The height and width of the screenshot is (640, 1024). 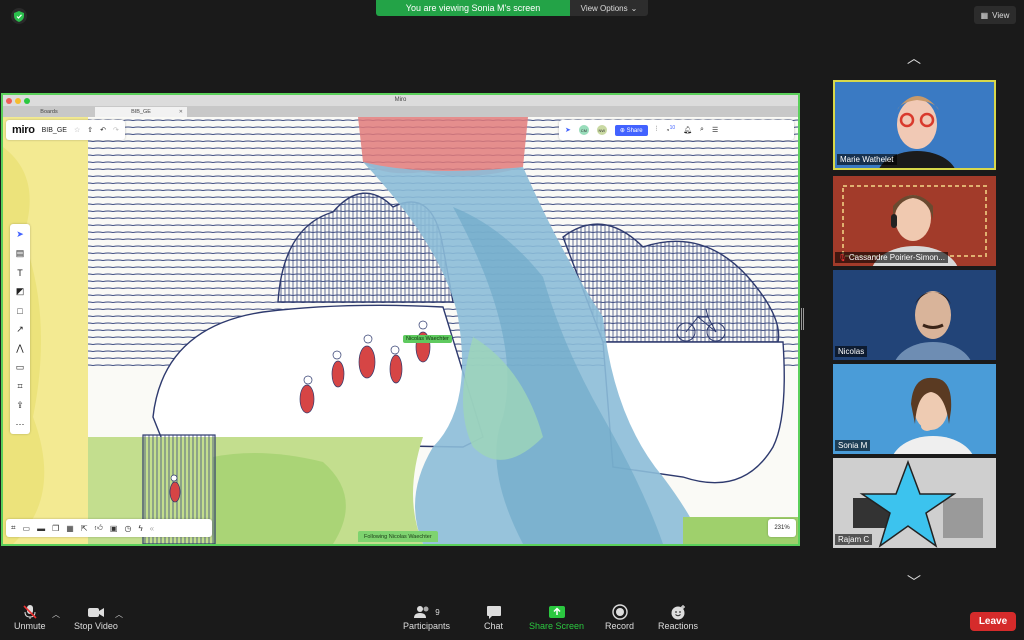 I want to click on close-tab-icon: ✕, so click(x=181, y=112).